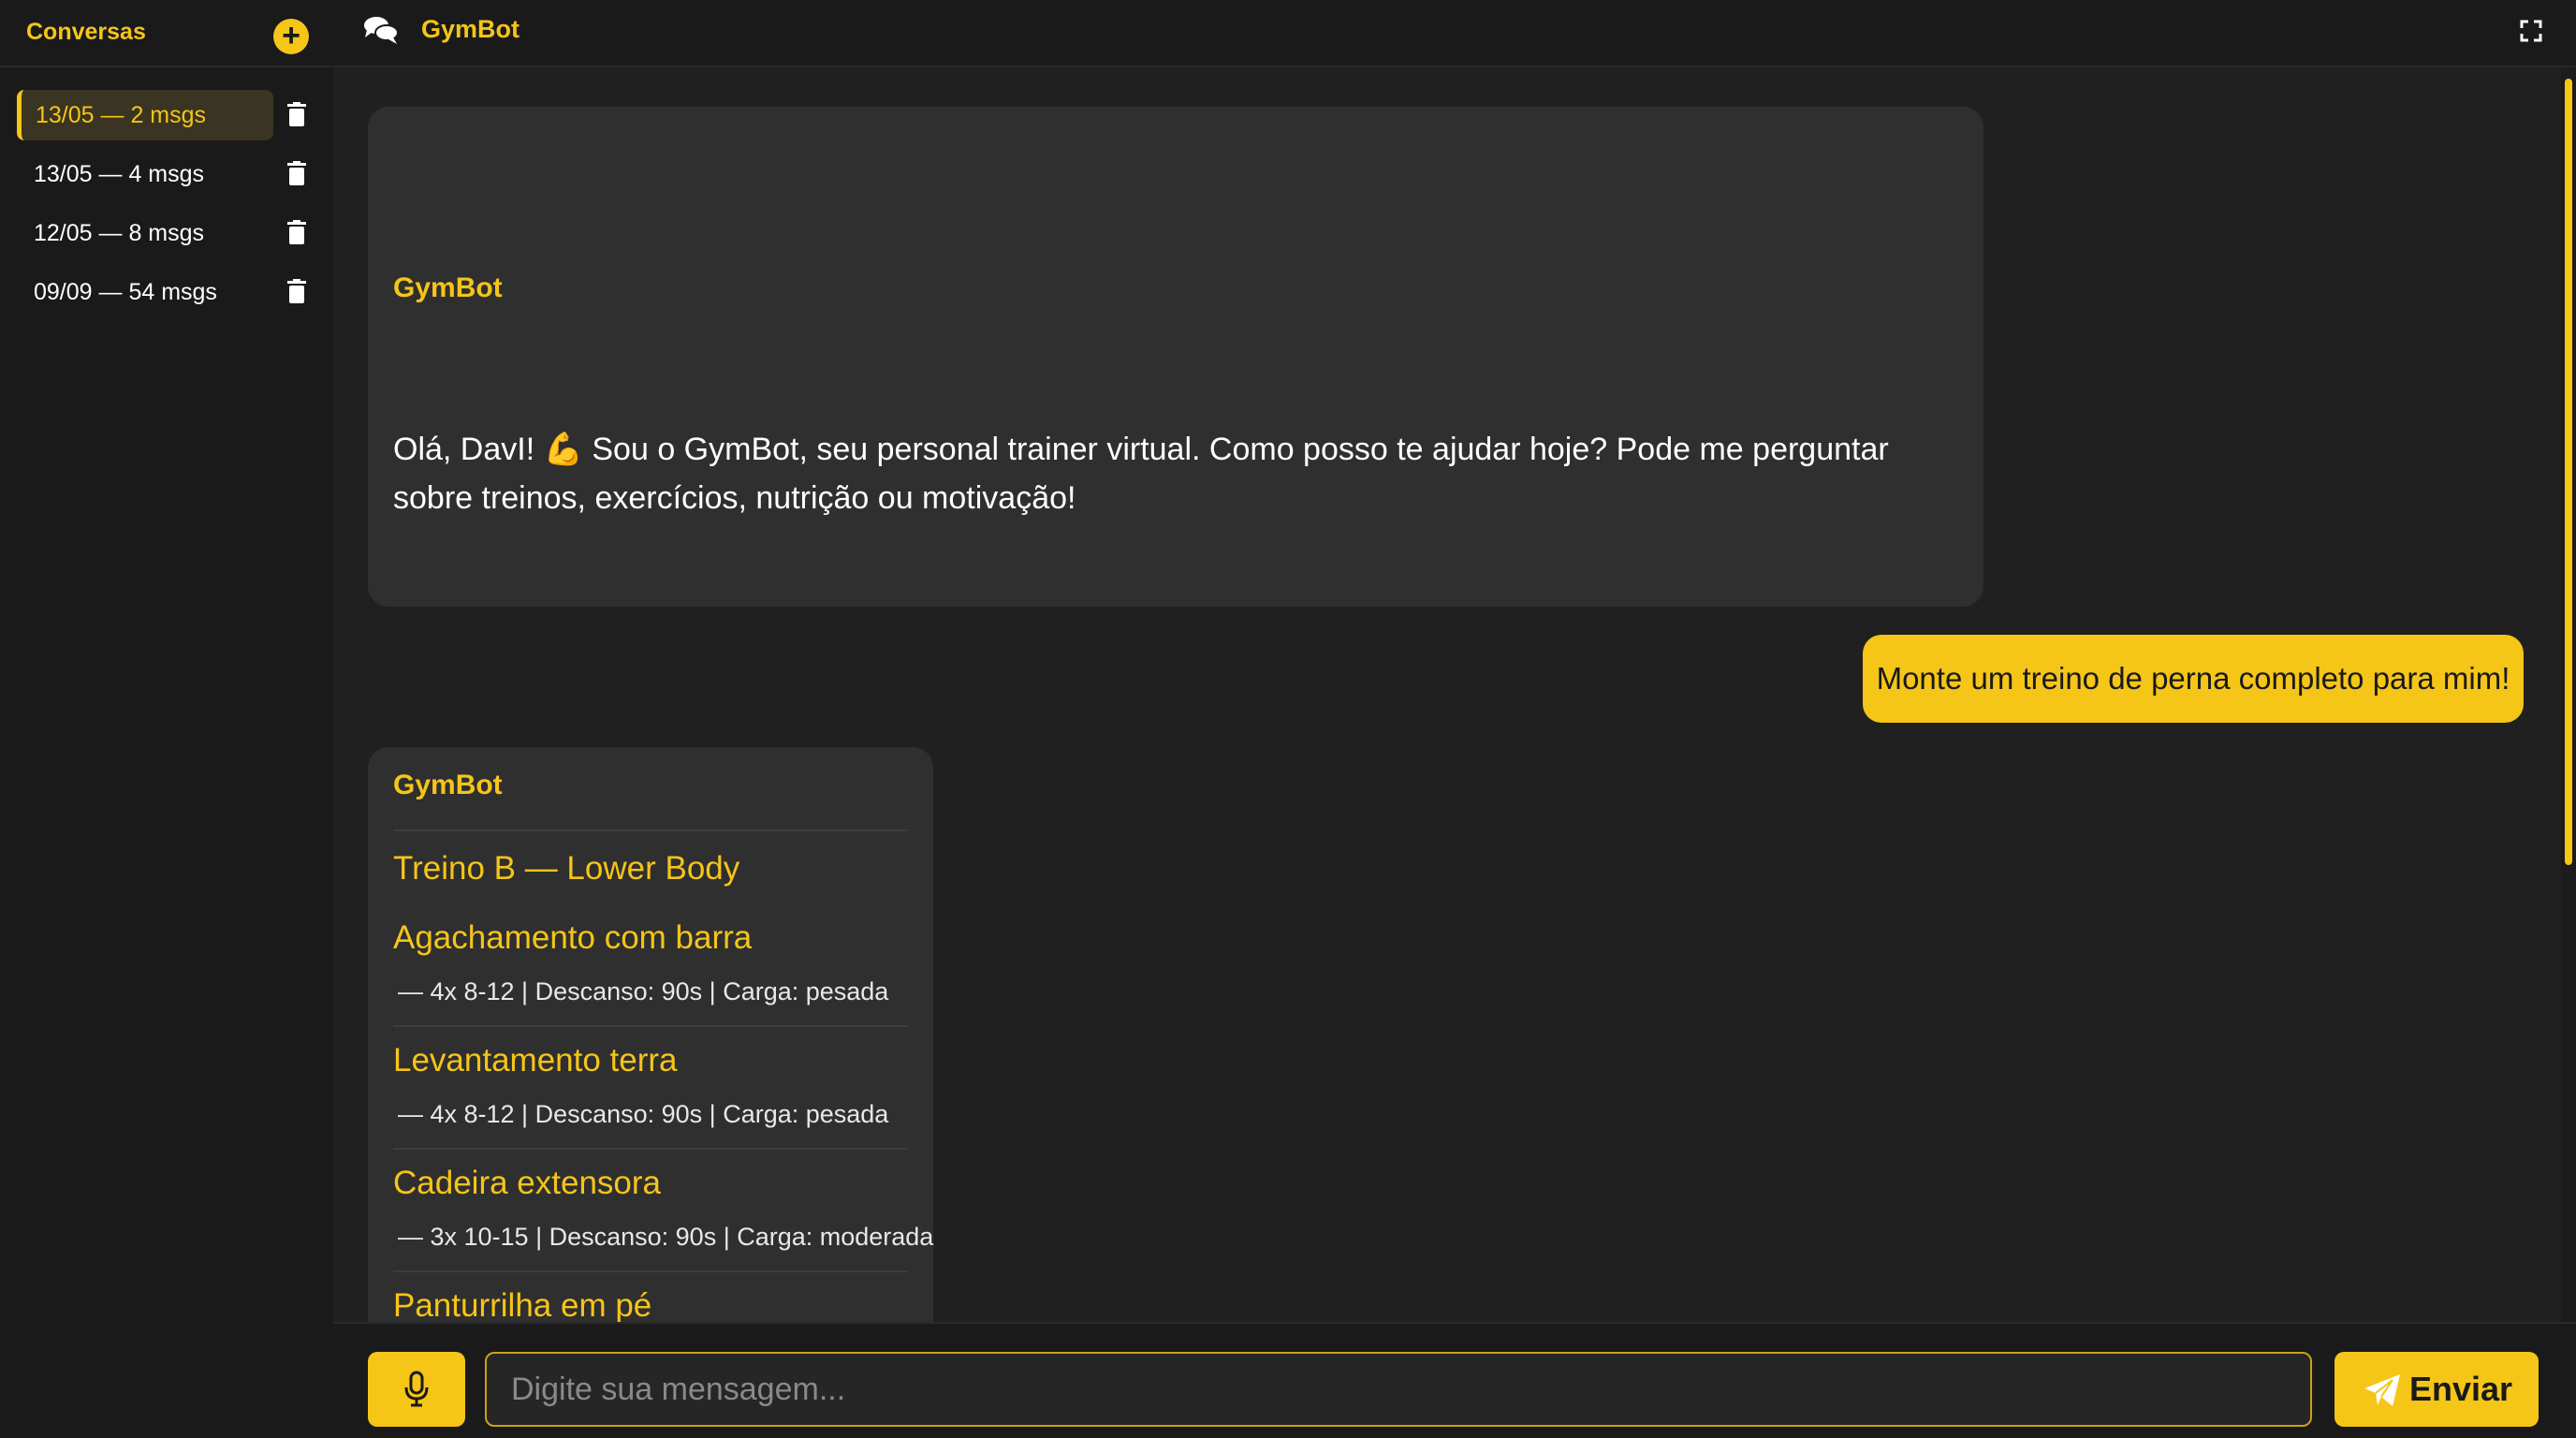  I want to click on conversation-item-label: 13/05 — 4 msgs, so click(145, 174).